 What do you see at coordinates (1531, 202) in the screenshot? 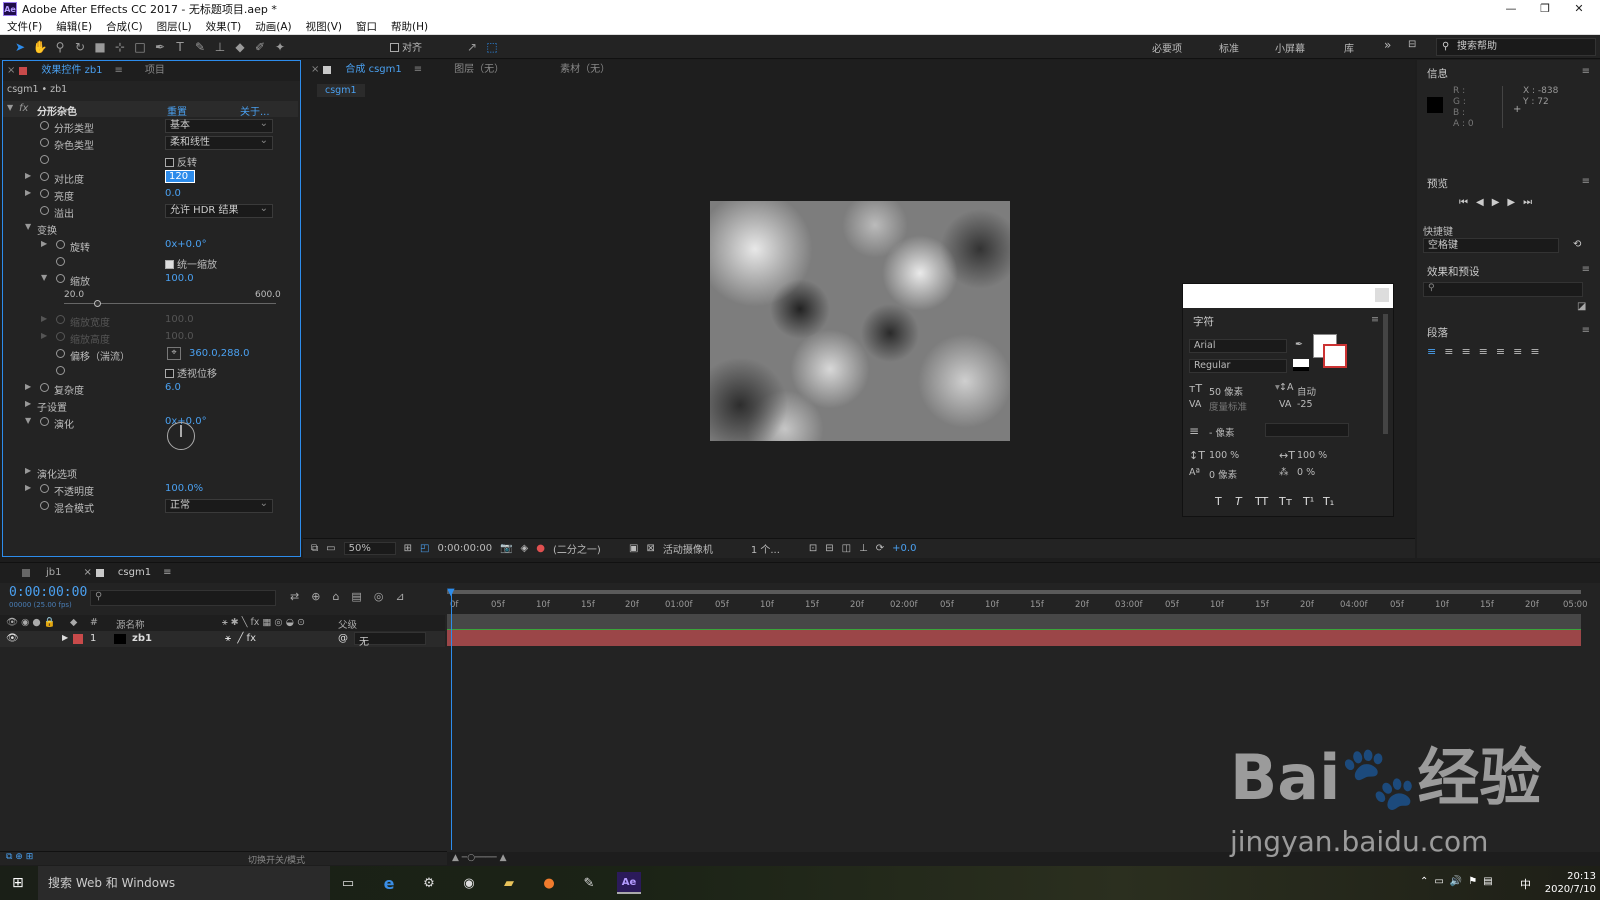
I see `last-frame-icon: ⏭` at bounding box center [1531, 202].